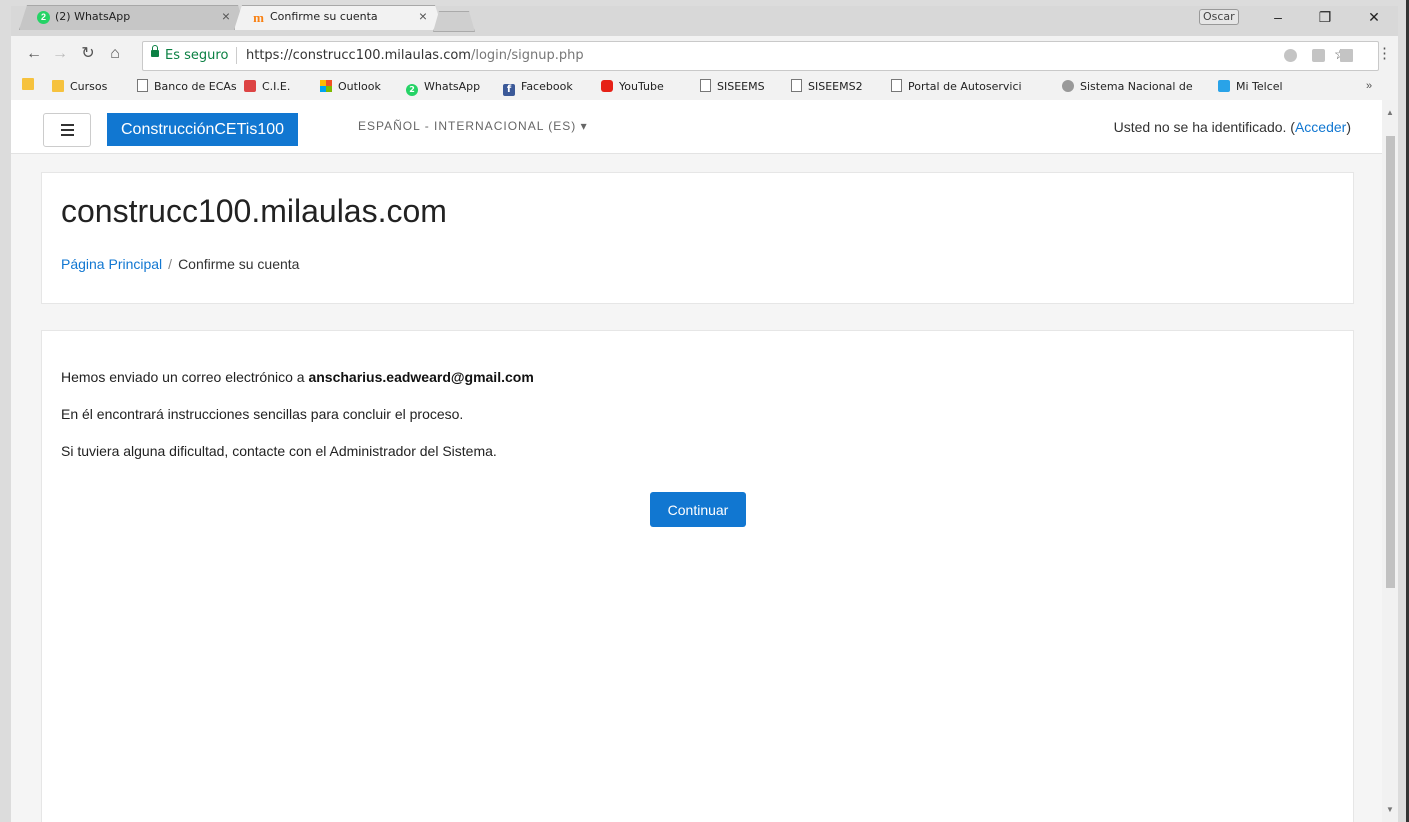  Describe the element at coordinates (467, 126) in the screenshot. I see `language-label: ESPAÑOL - INTERNACIONAL (ES)` at that location.